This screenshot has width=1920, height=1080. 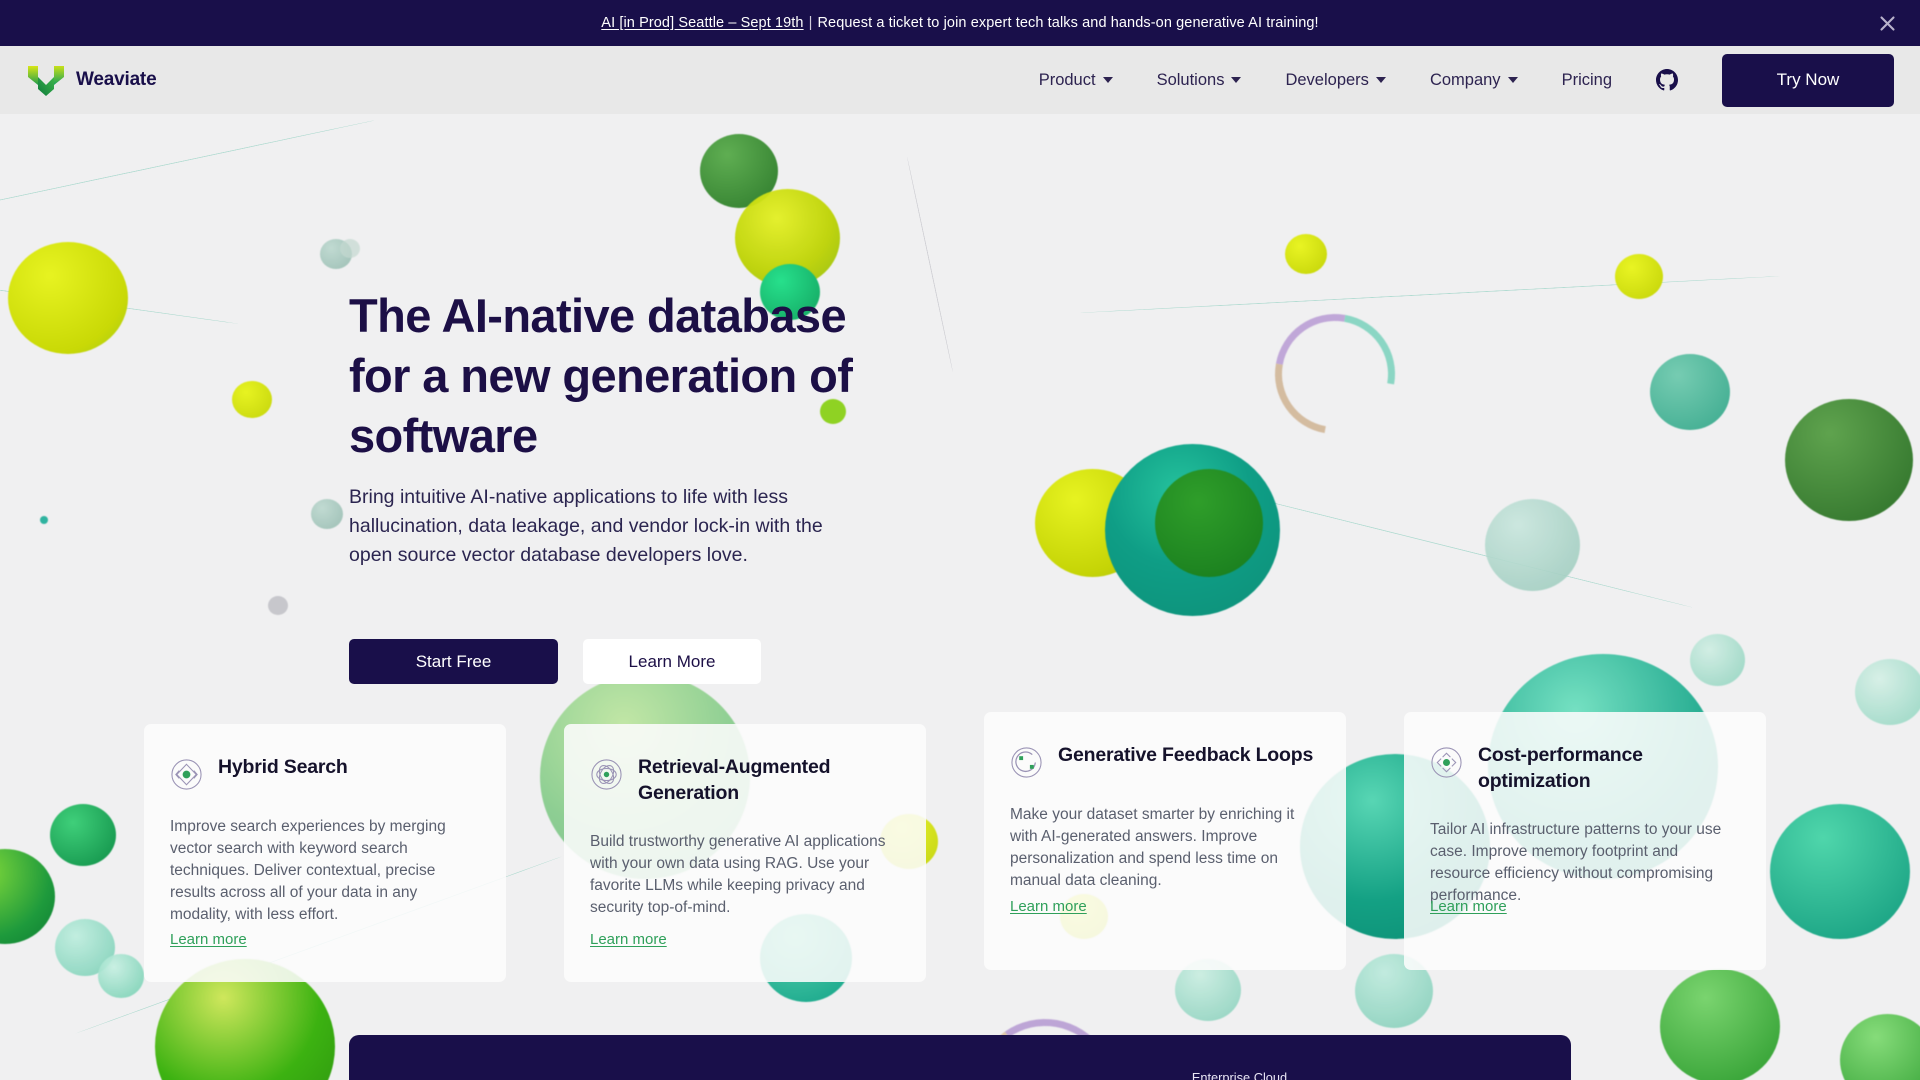 What do you see at coordinates (1067, 79) in the screenshot?
I see `nav-label: Product` at bounding box center [1067, 79].